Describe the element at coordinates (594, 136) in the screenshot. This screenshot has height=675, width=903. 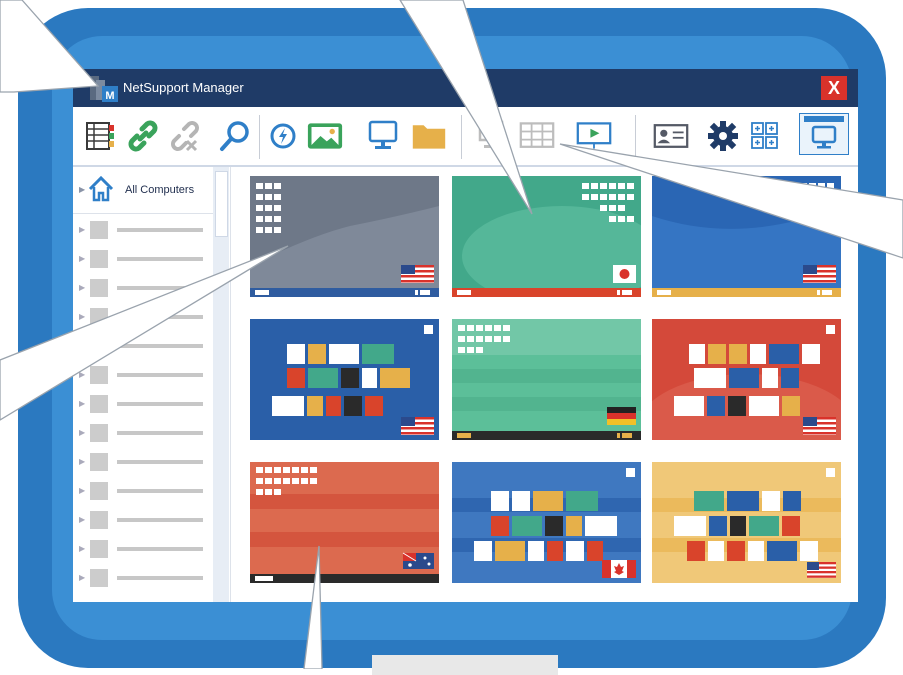
I see `presentation-icon` at that location.